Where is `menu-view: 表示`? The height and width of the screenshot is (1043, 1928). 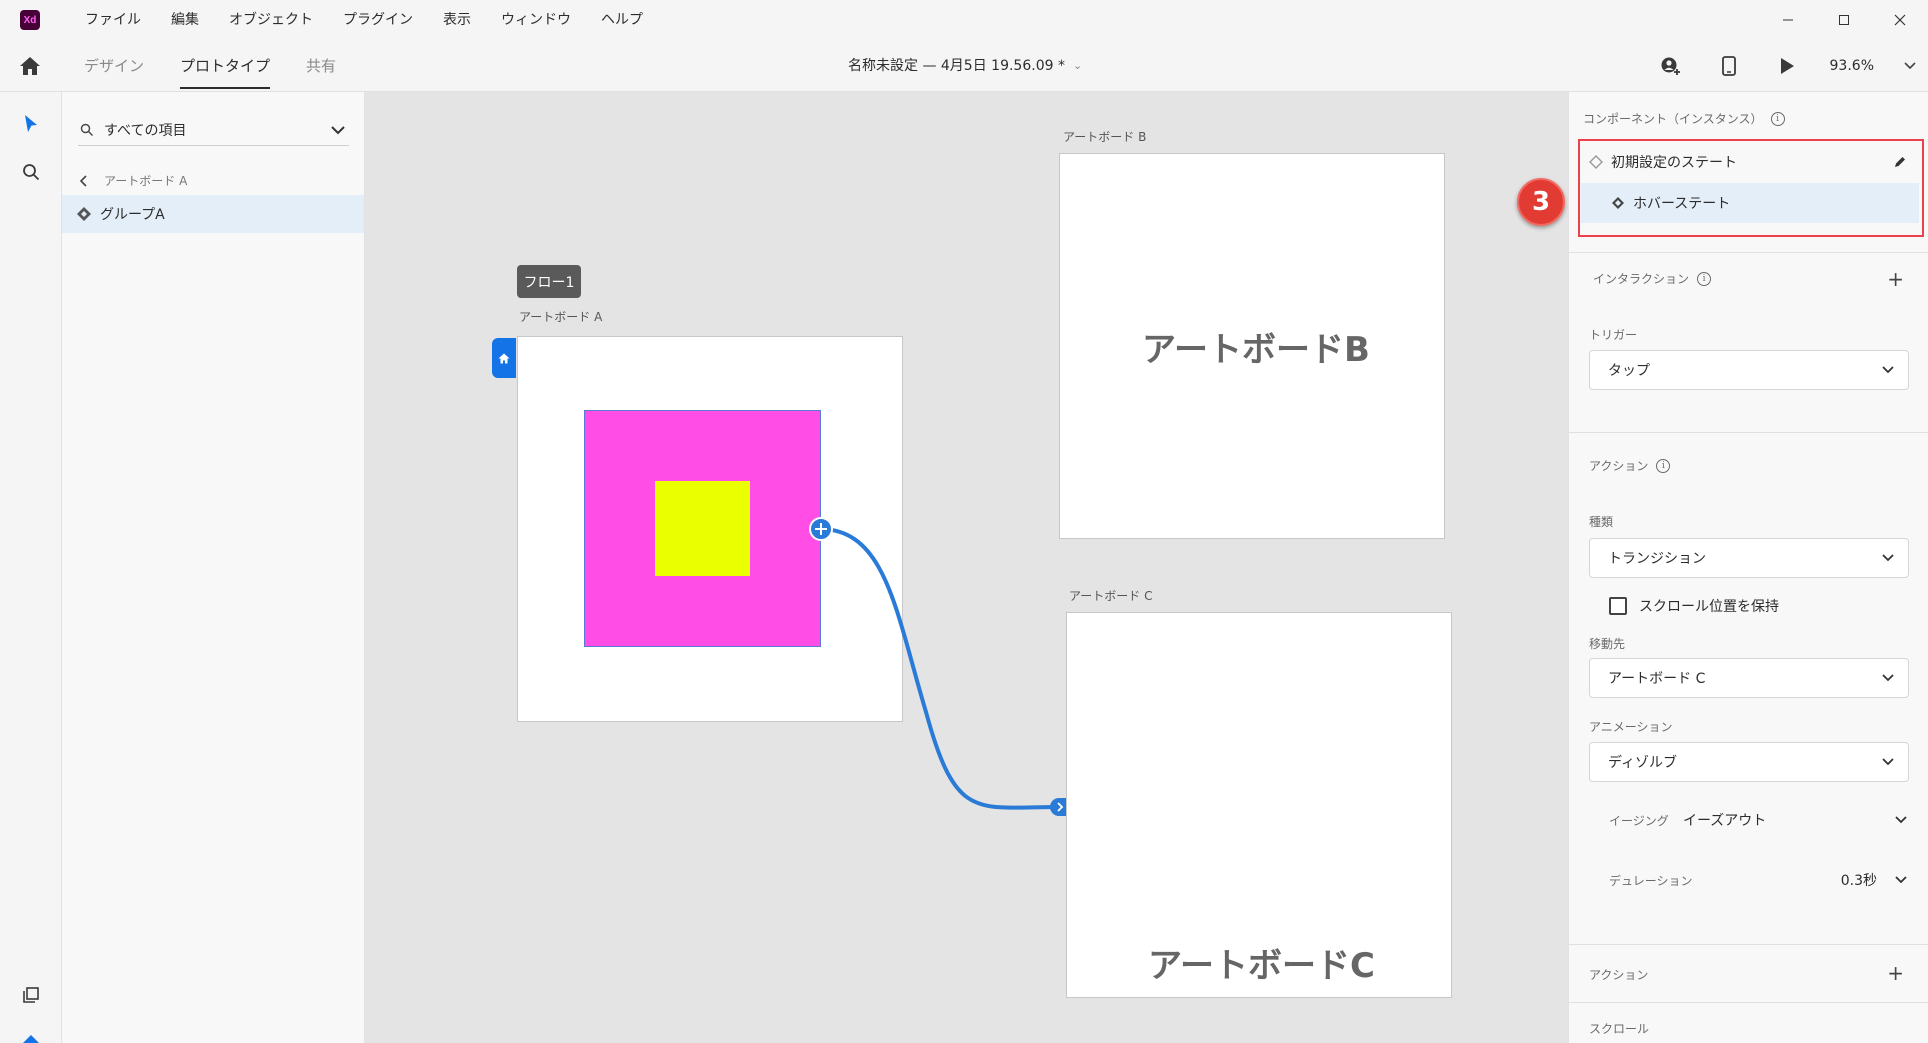
menu-view: 表示 is located at coordinates (457, 20).